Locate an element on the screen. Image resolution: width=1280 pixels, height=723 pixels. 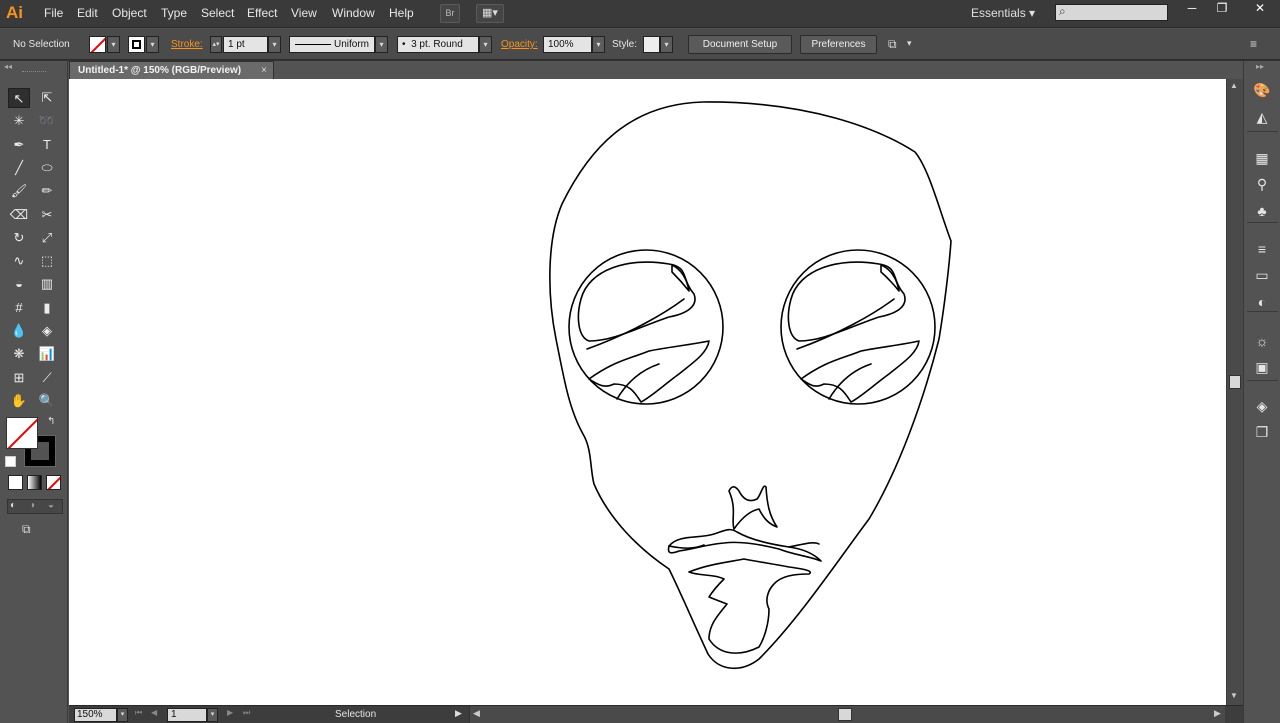
brushes-icon: ⚲ is located at coordinates (1262, 184).